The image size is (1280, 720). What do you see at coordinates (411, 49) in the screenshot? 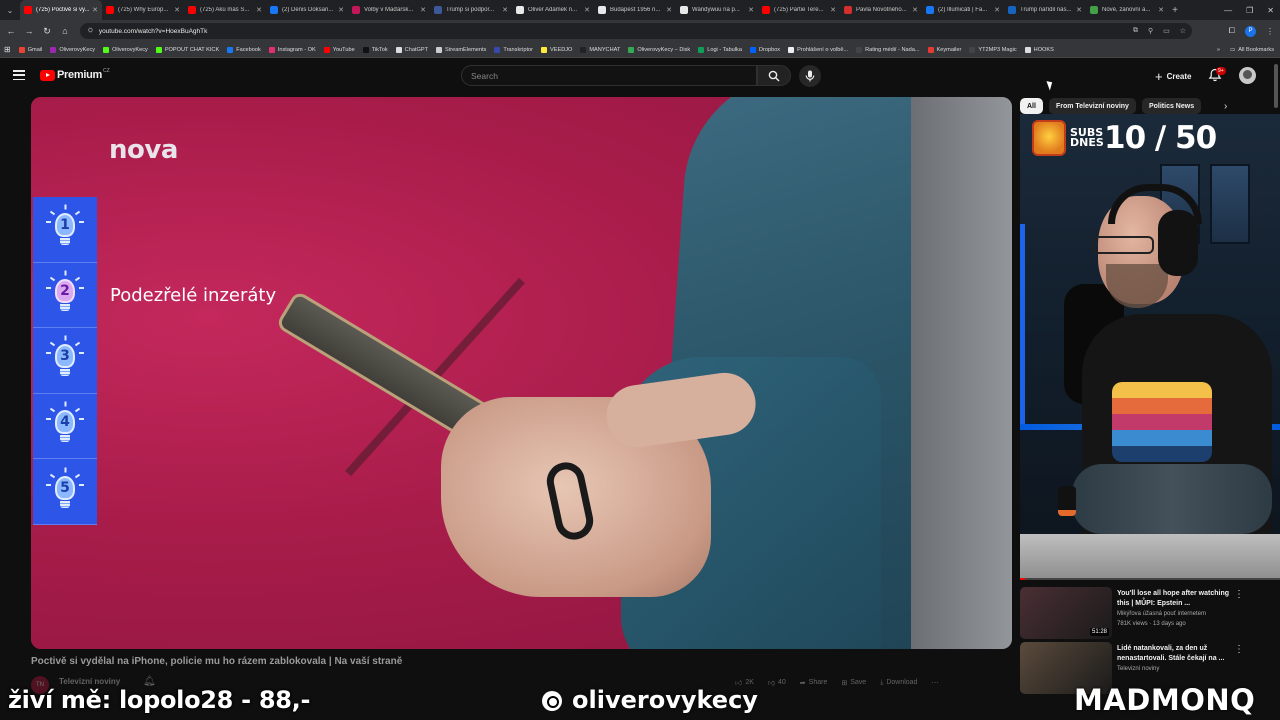
I see `bookmark-item: ChatGPT` at bounding box center [411, 49].